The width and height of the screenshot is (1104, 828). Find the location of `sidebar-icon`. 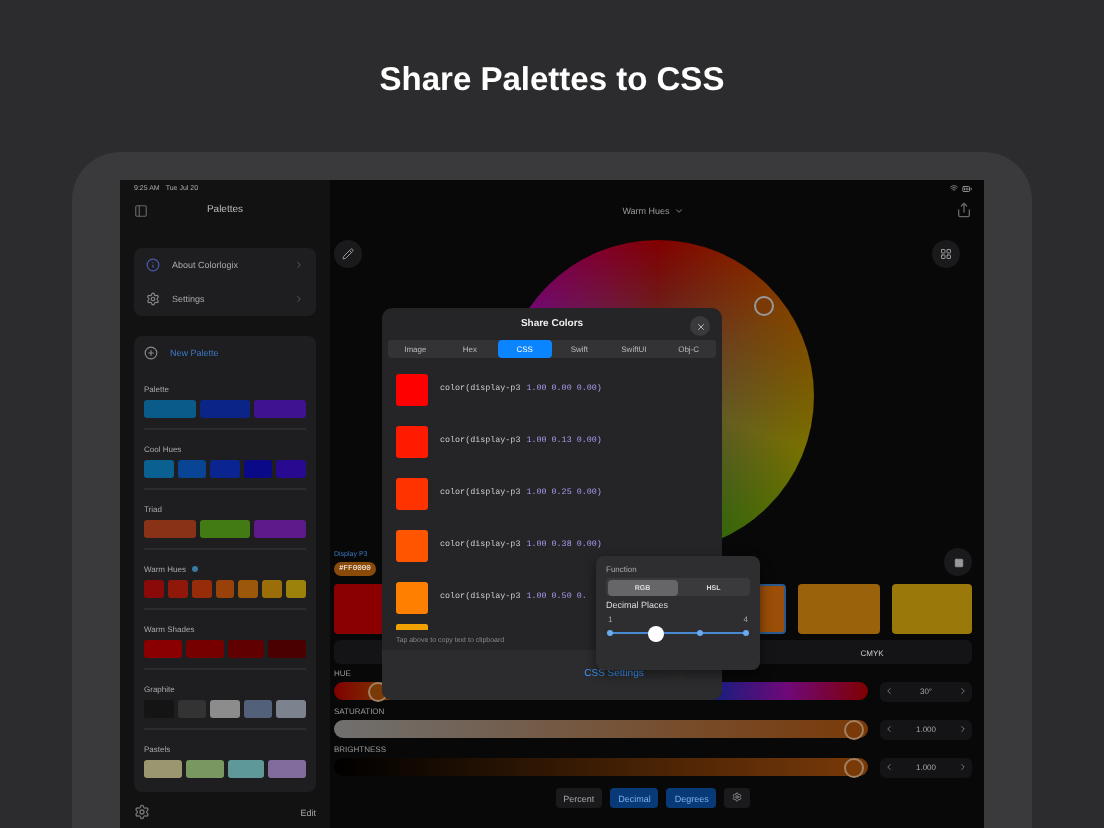

sidebar-icon is located at coordinates (141, 210).